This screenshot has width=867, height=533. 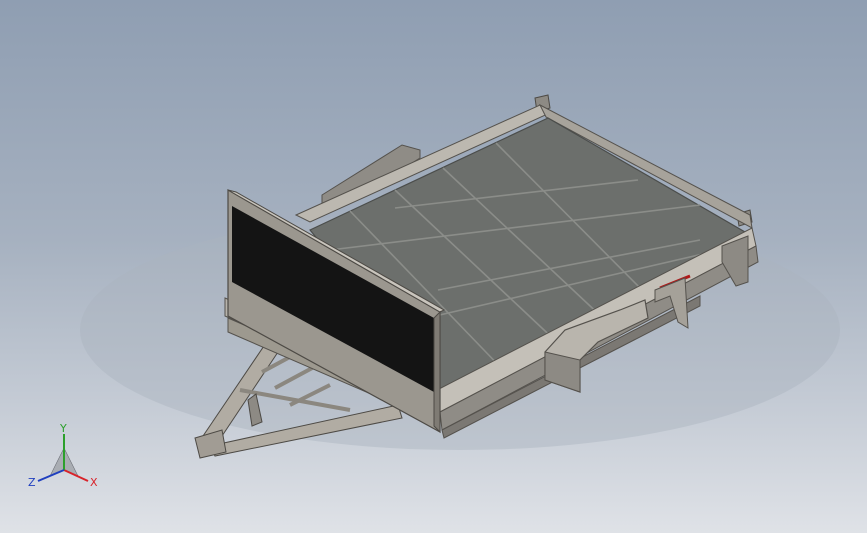 I want to click on y-axis-label: Y, so click(x=63, y=428).